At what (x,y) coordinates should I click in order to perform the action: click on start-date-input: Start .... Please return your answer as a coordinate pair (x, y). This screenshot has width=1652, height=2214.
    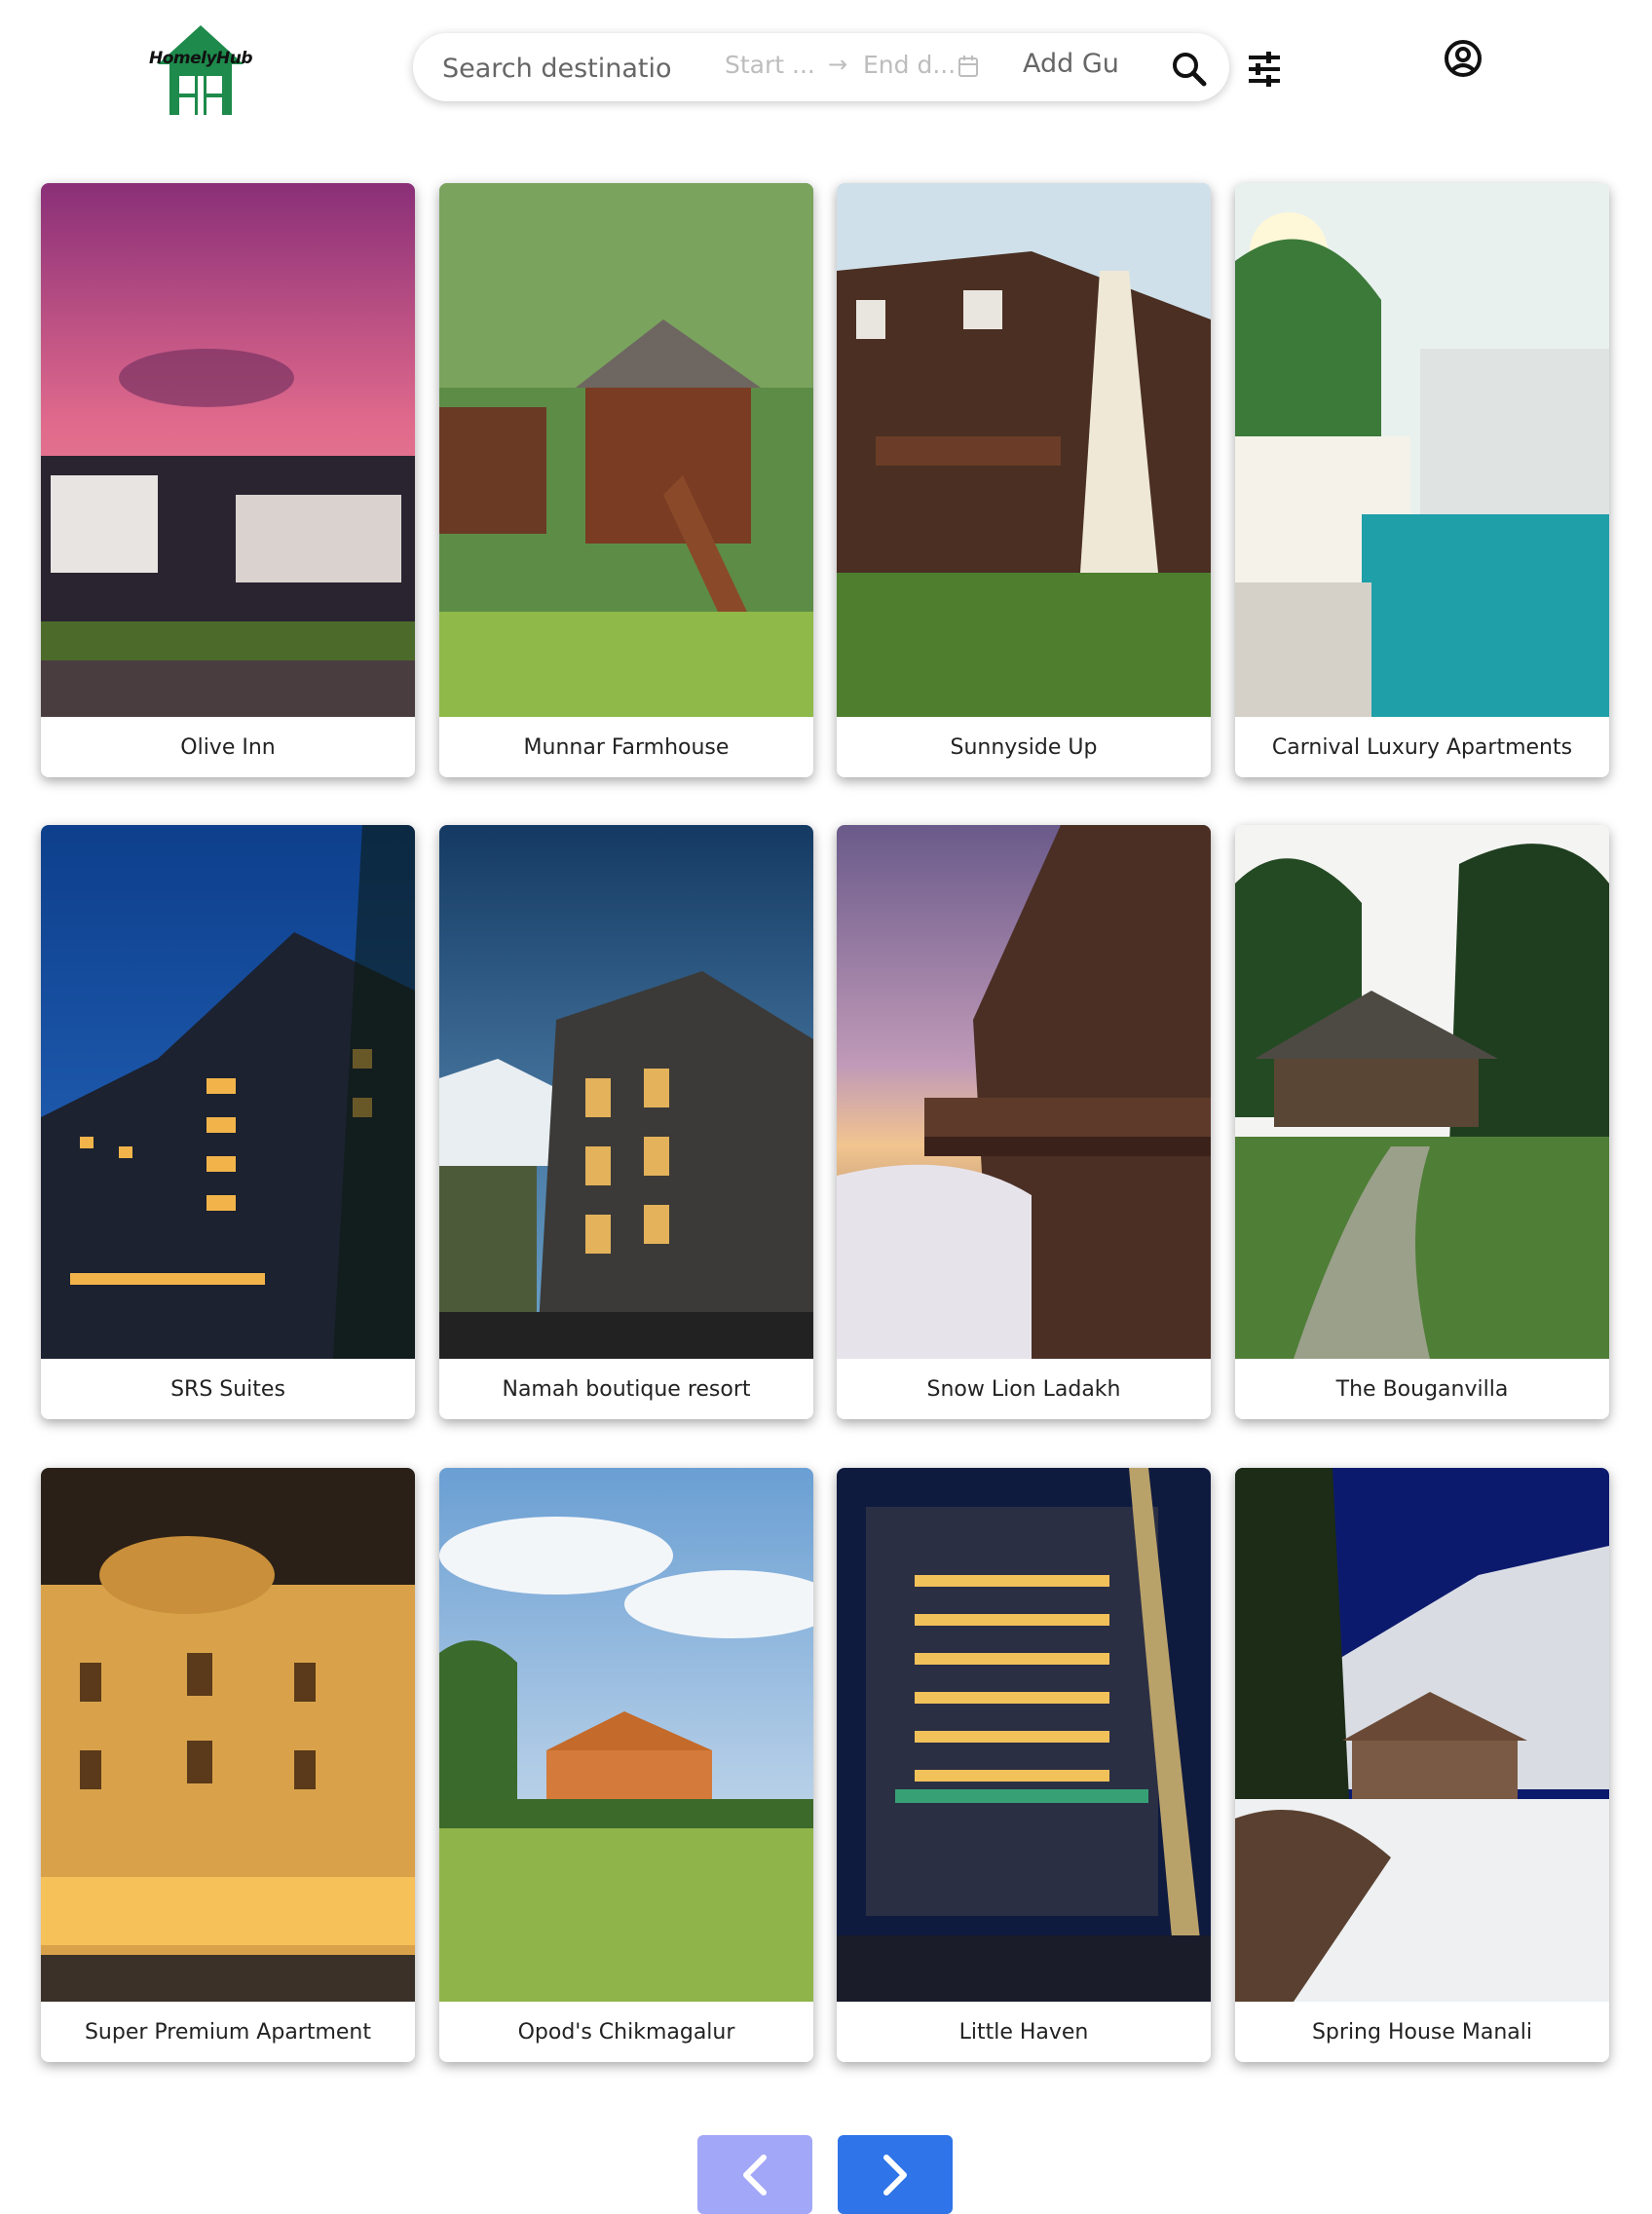
    Looking at the image, I should click on (770, 65).